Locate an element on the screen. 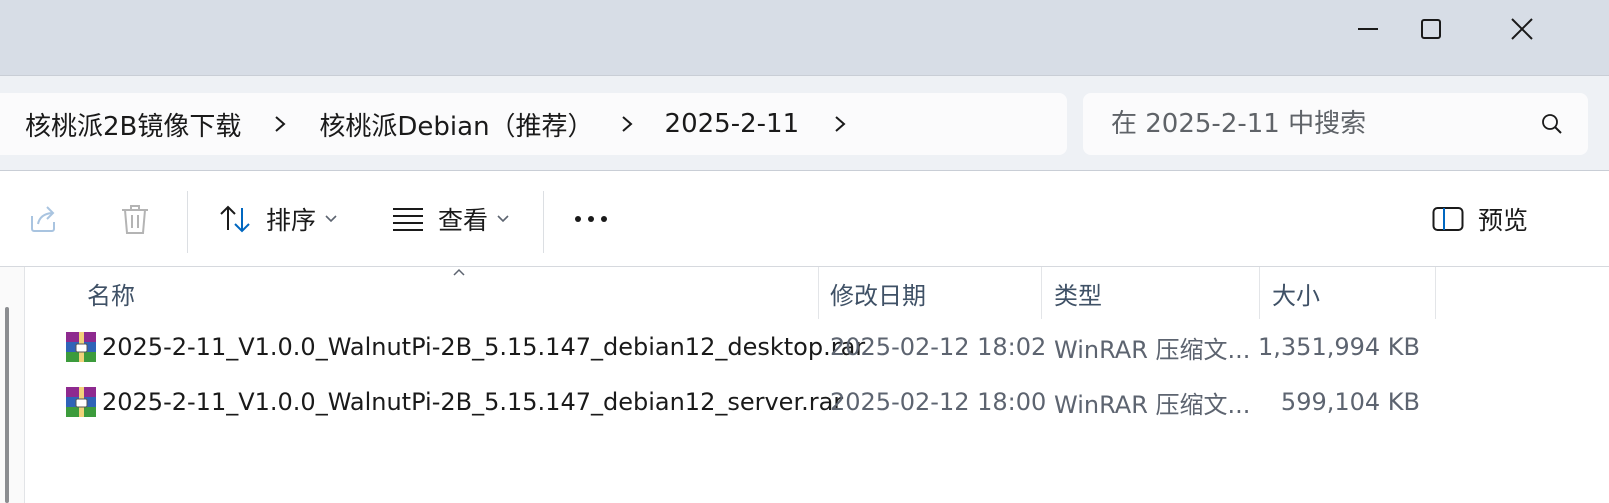 This screenshot has width=1609, height=503. column-header-type: 类型 is located at coordinates (1078, 293).